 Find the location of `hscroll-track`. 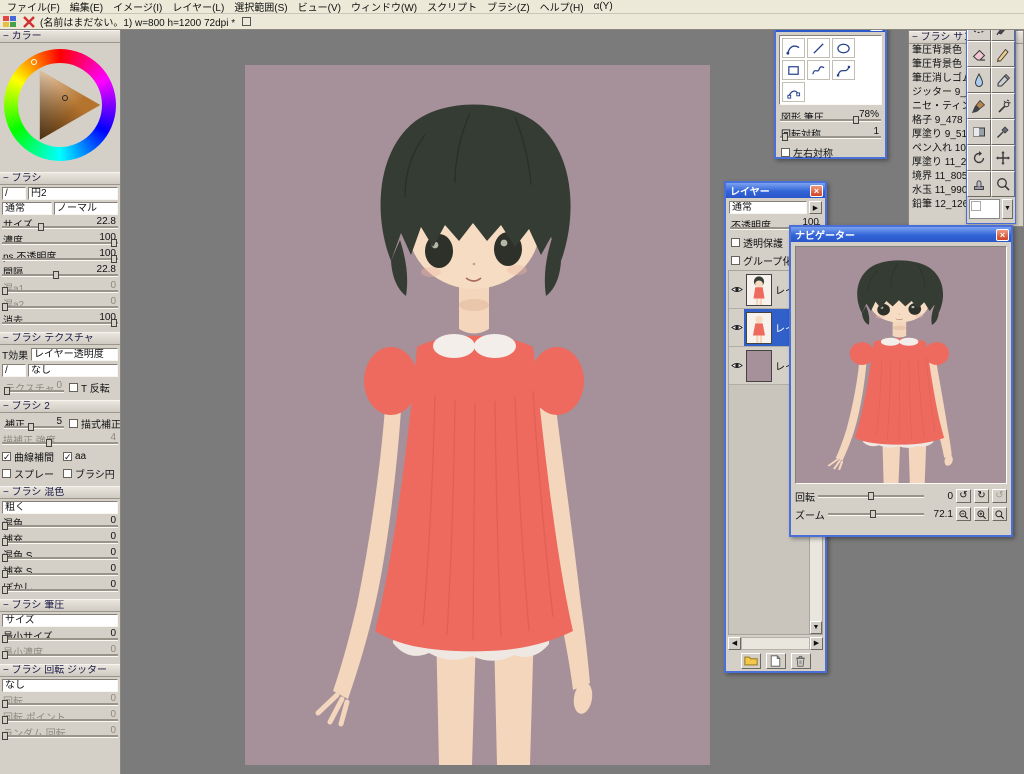

hscroll-track is located at coordinates (775, 643).